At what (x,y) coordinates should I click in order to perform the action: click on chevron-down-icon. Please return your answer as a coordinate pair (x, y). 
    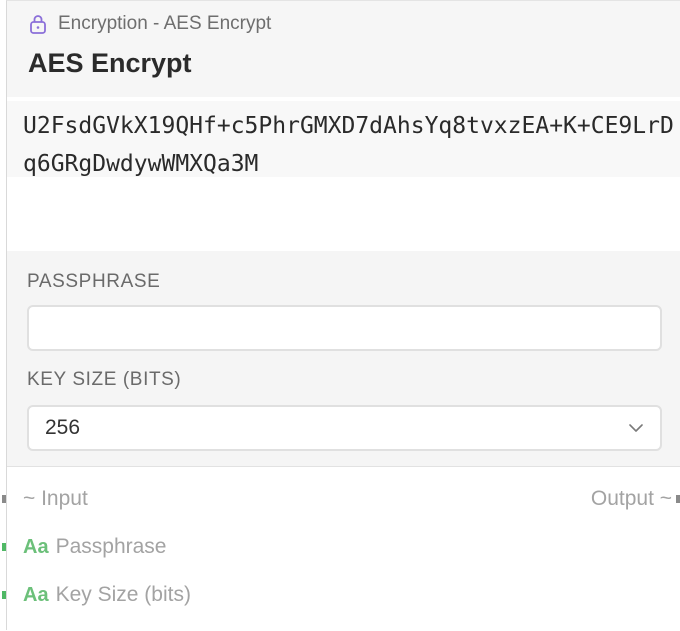
    Looking at the image, I should click on (636, 428).